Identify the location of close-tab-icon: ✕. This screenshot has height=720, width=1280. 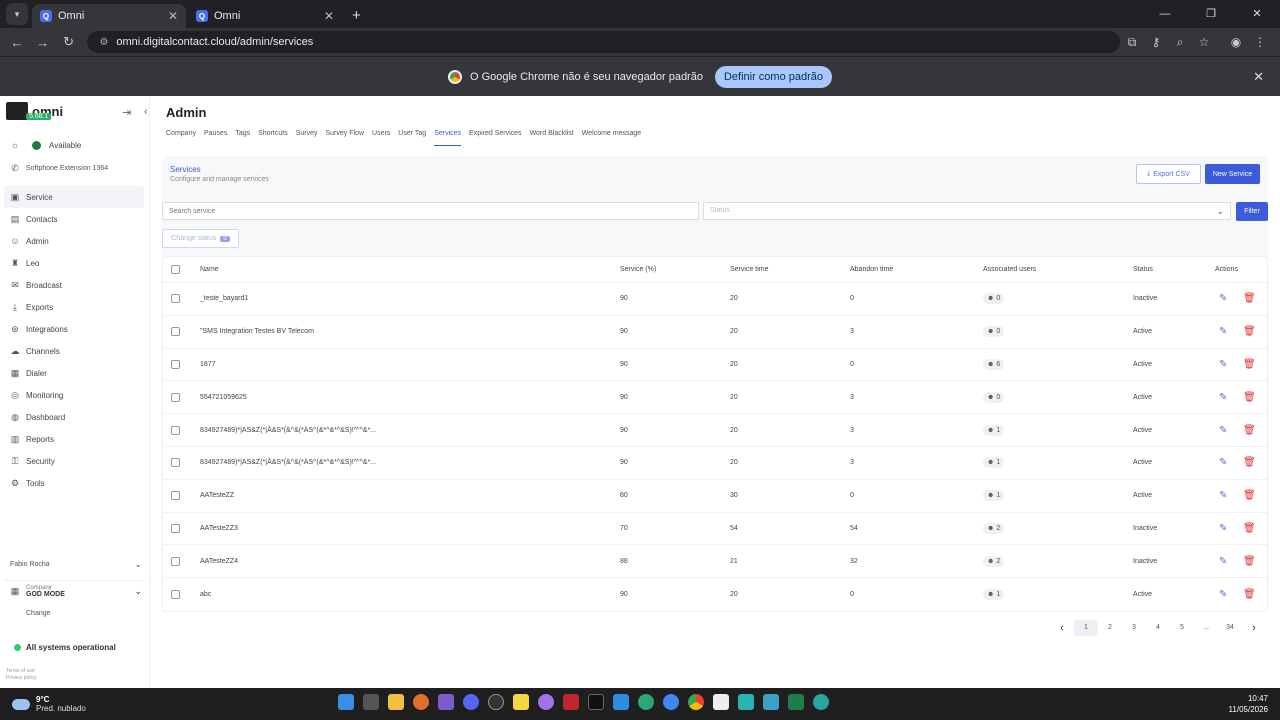
(173, 16).